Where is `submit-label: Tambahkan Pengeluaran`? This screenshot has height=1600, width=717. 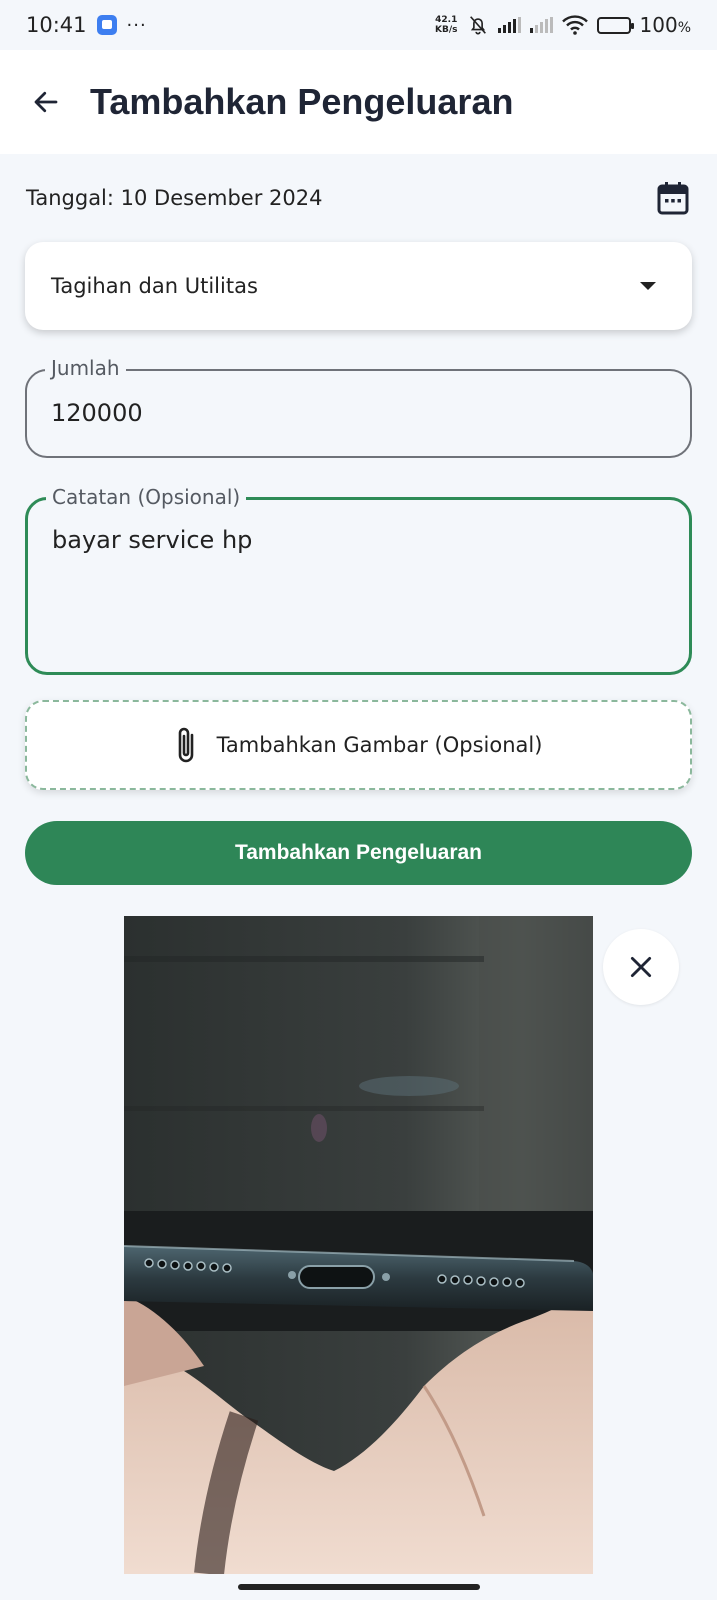 submit-label: Tambahkan Pengeluaran is located at coordinates (358, 852).